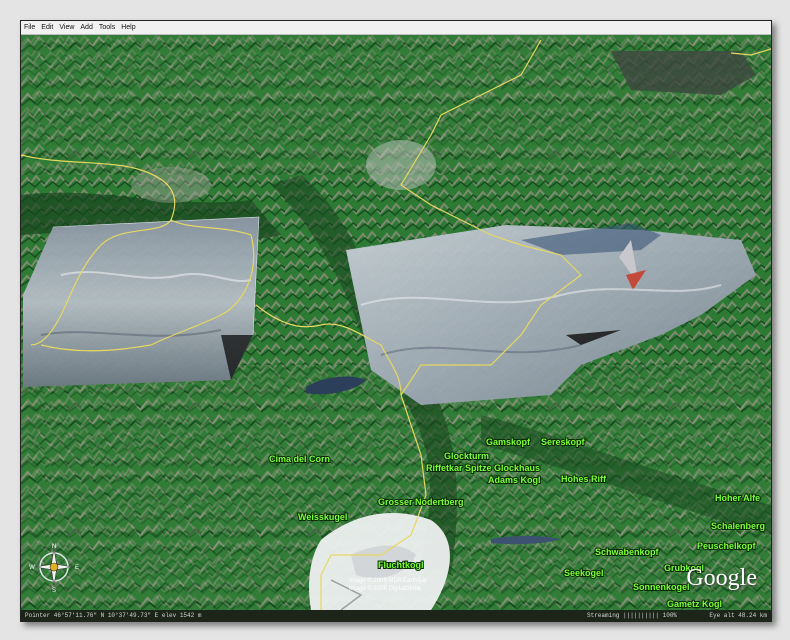  I want to click on menu-bar: File Edit View Add Tools Help, so click(396, 28).